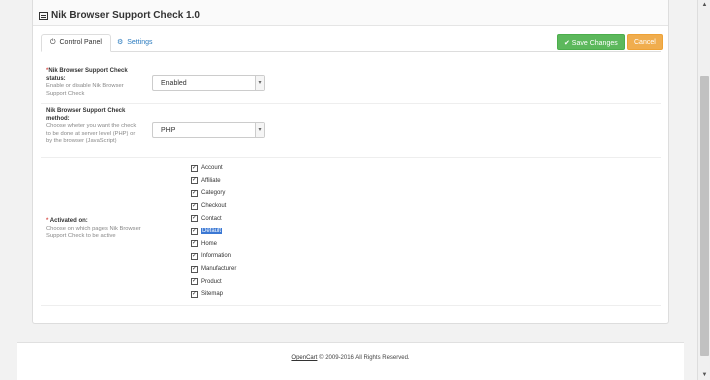 The image size is (710, 380). What do you see at coordinates (47, 221) in the screenshot?
I see `required-mark: *` at bounding box center [47, 221].